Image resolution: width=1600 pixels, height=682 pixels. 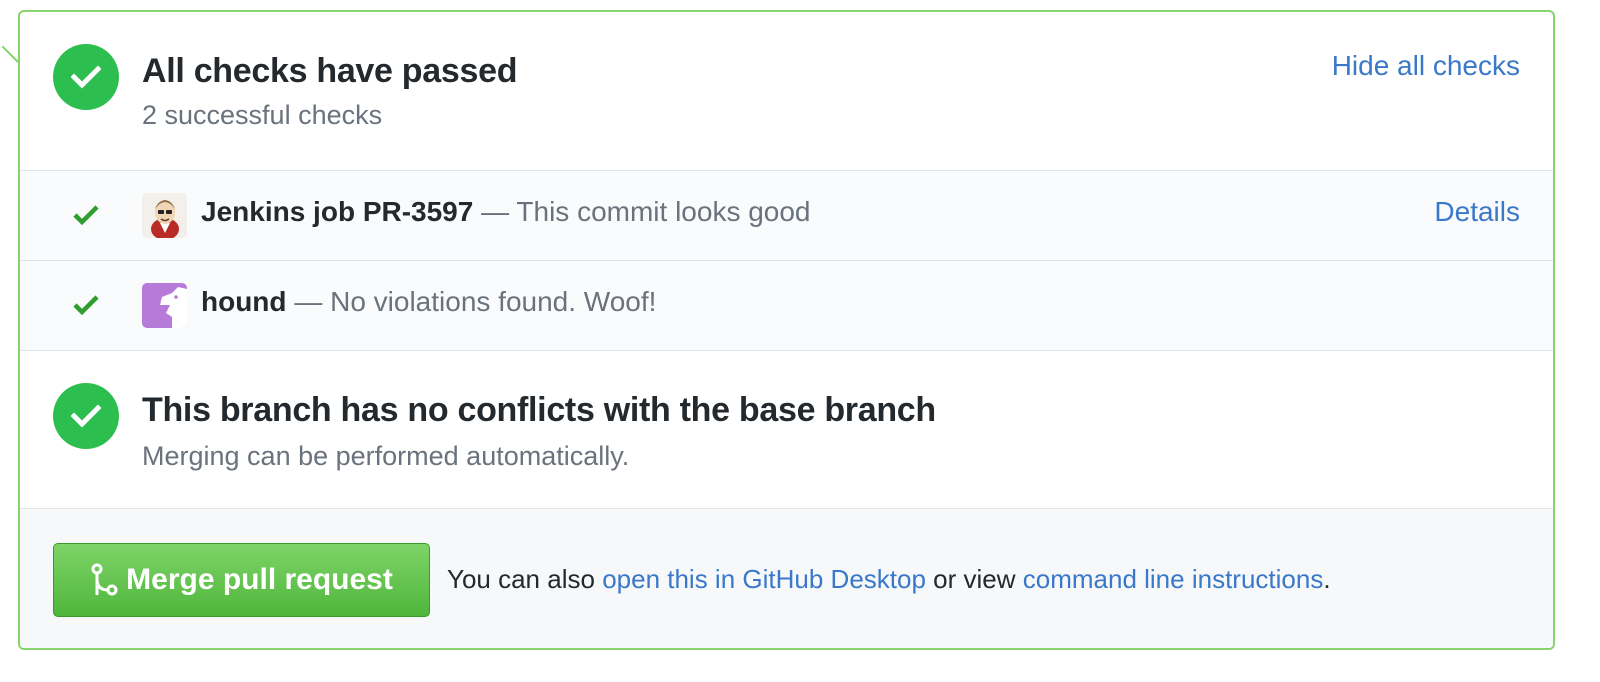 What do you see at coordinates (244, 301) in the screenshot?
I see `check-context: hound` at bounding box center [244, 301].